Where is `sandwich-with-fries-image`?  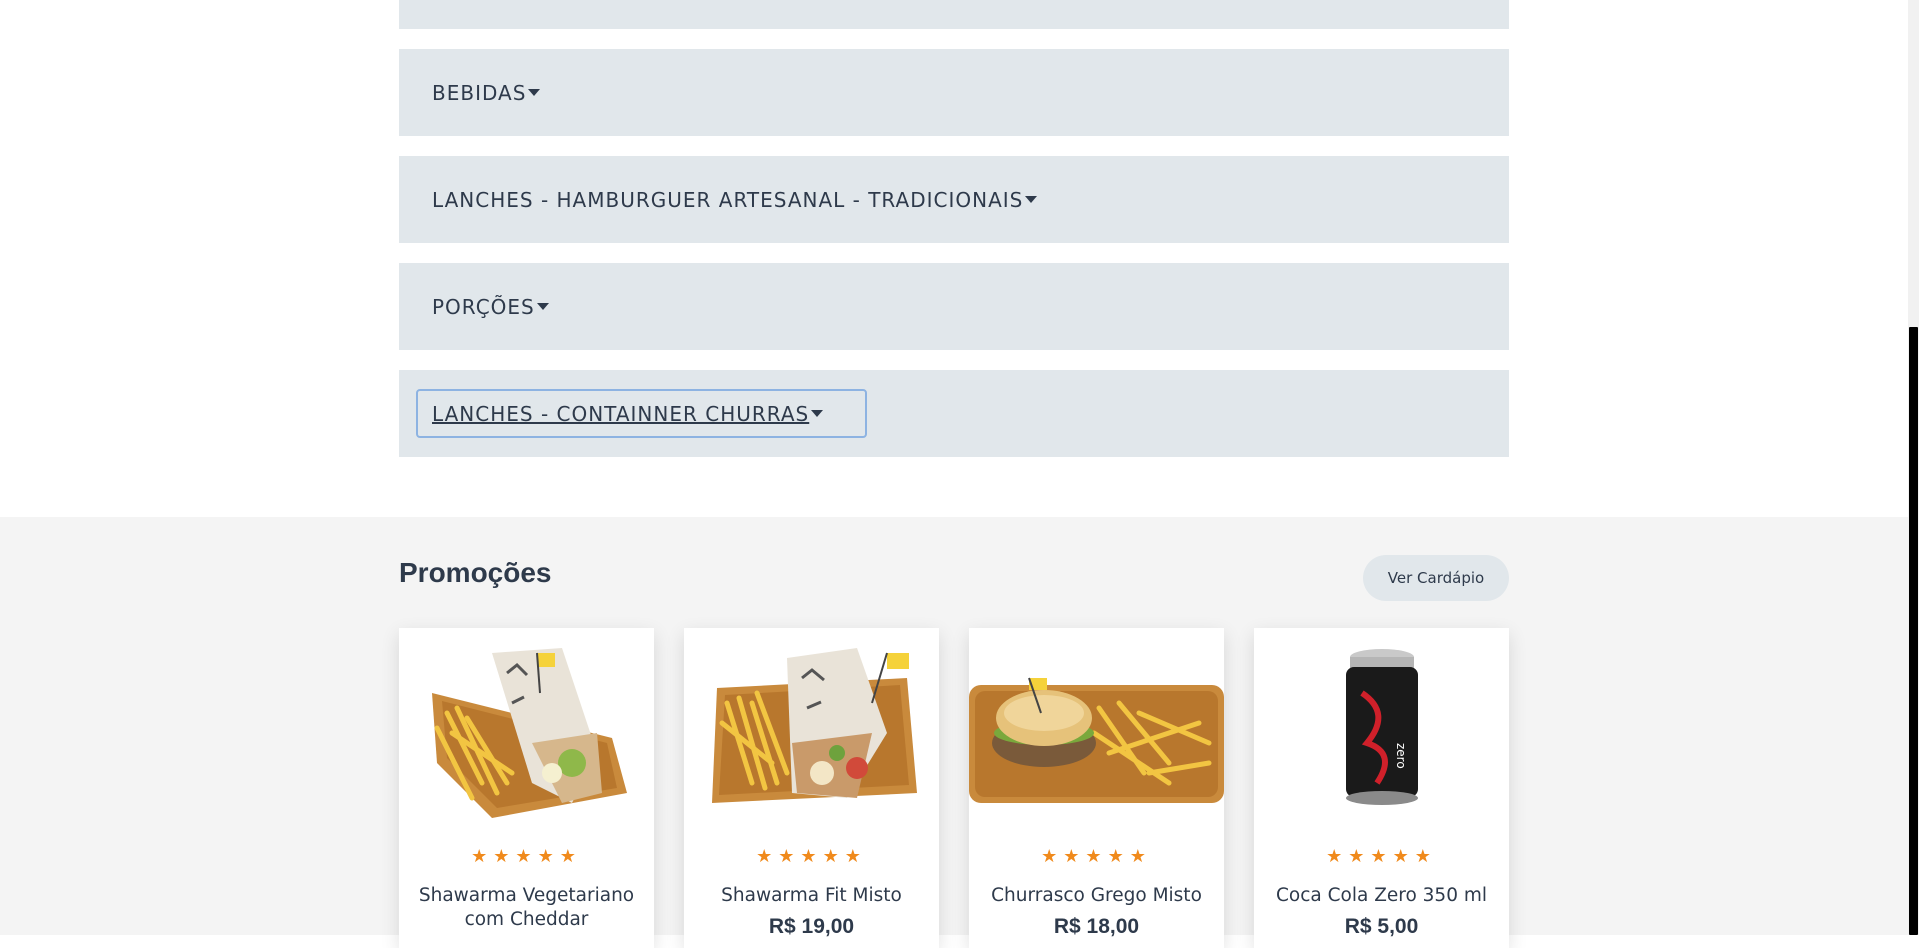 sandwich-with-fries-image is located at coordinates (1096, 728).